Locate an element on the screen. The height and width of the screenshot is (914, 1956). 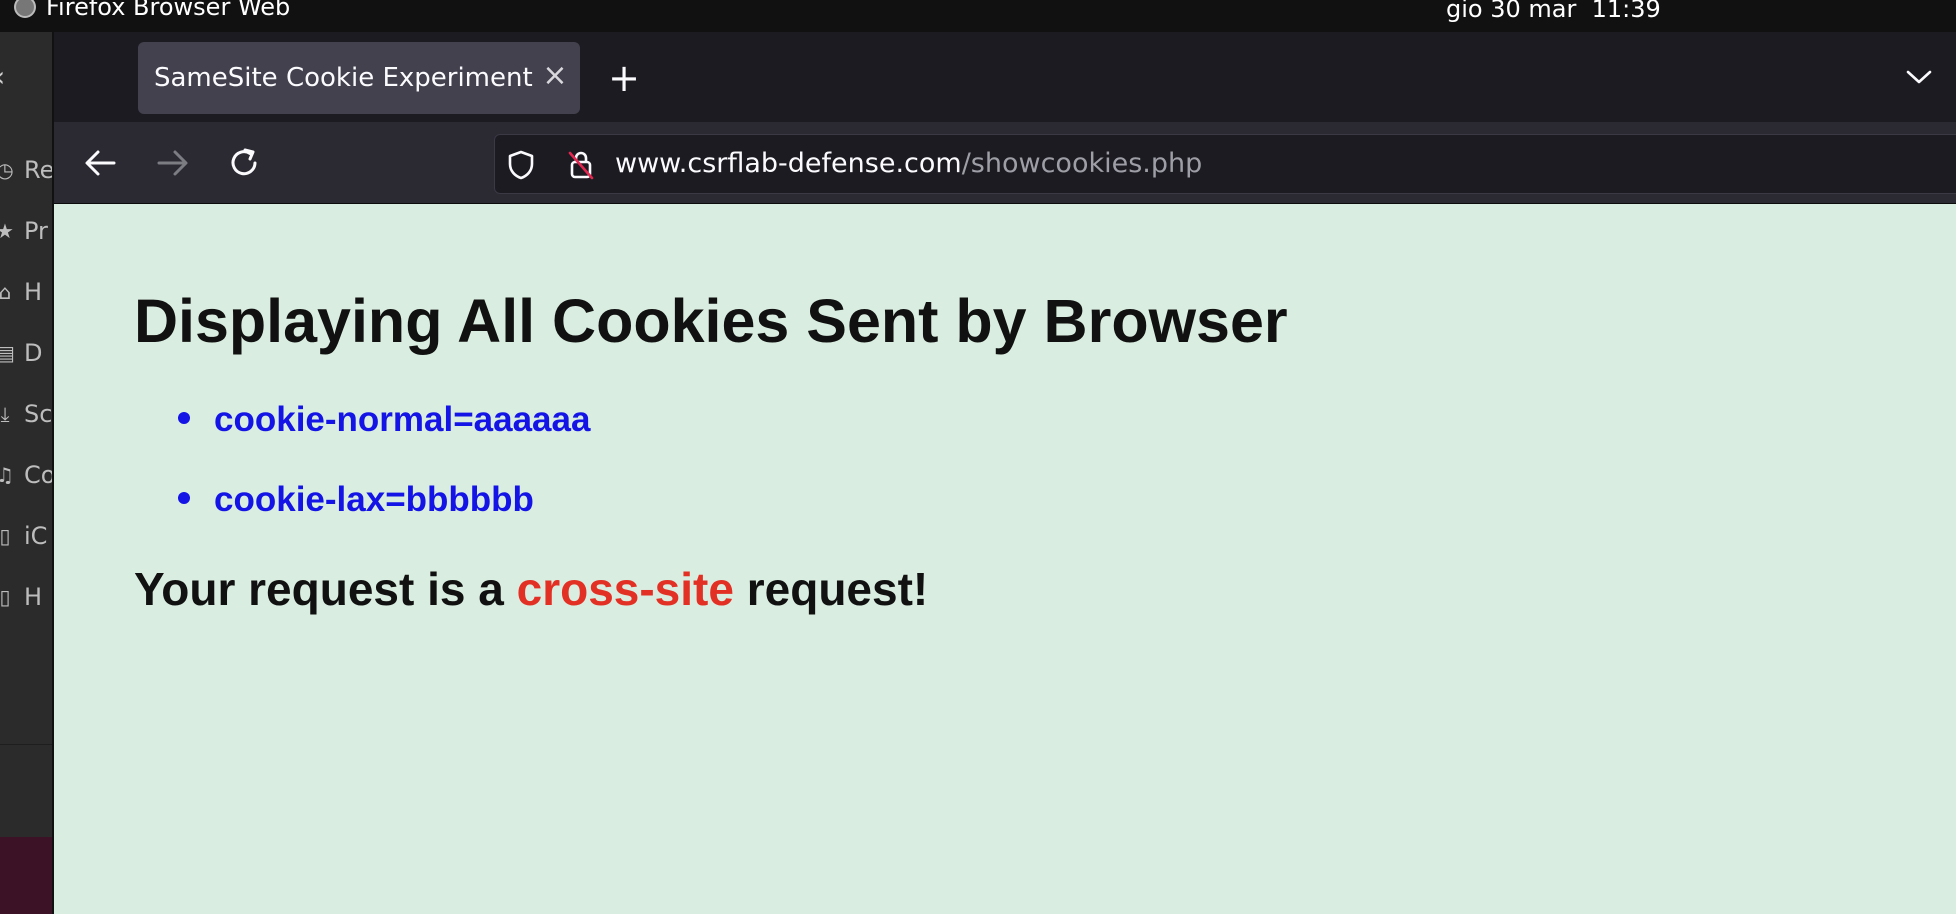
download-icon: ⤓ is located at coordinates (5, 414).